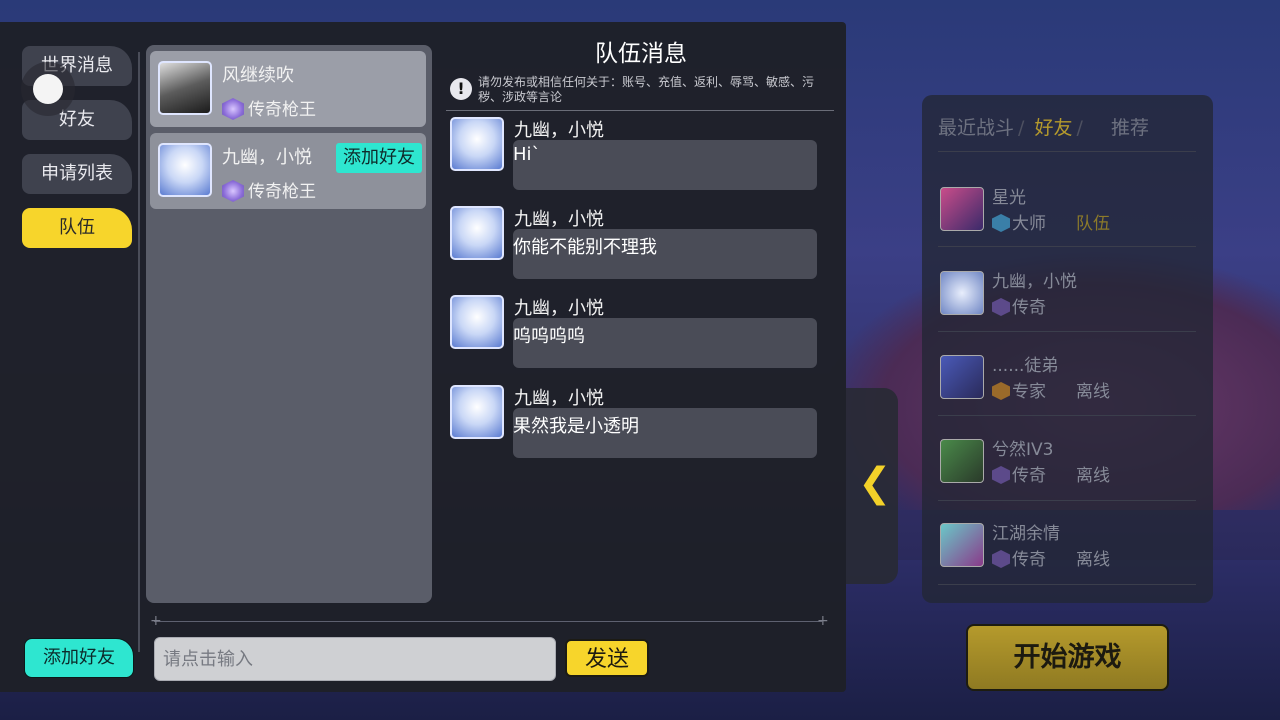 This screenshot has height=720, width=1280. Describe the element at coordinates (461, 89) in the screenshot. I see `warning-icon: !` at that location.